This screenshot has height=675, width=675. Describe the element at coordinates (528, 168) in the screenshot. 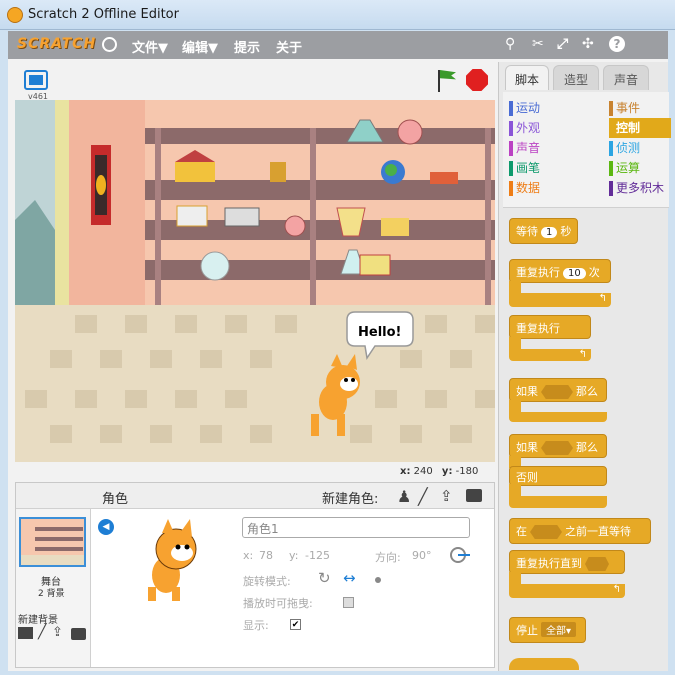

I see `category-pen-label: 画笔` at that location.